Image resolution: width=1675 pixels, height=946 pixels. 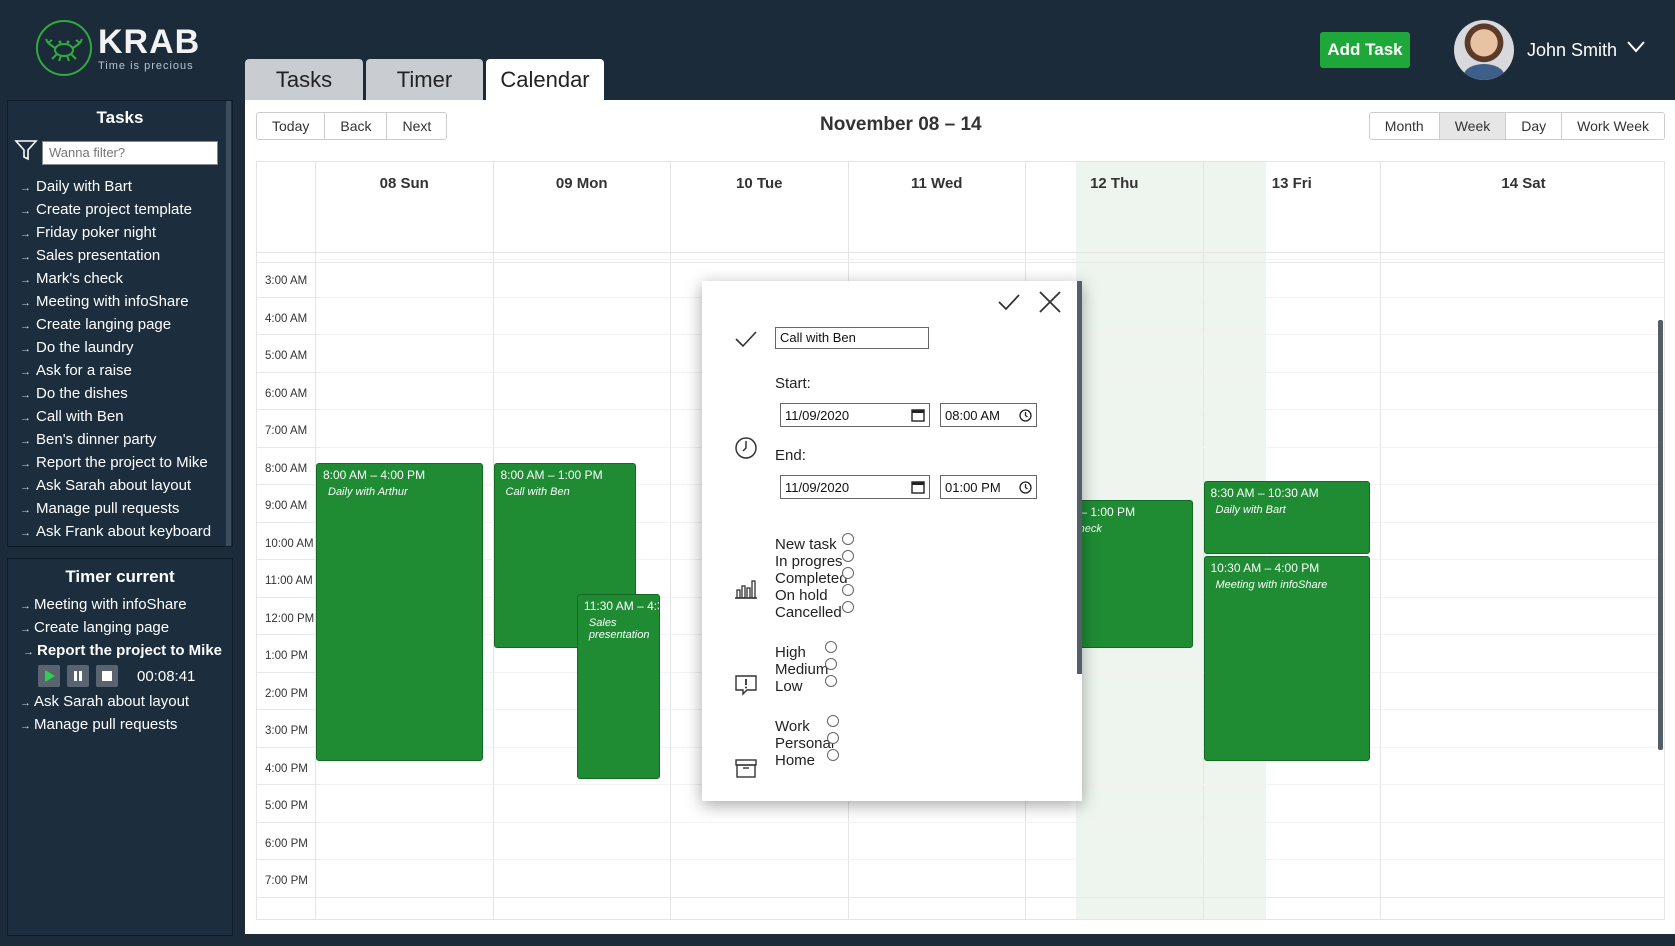 What do you see at coordinates (960, 897) in the screenshot?
I see `hour-line` at bounding box center [960, 897].